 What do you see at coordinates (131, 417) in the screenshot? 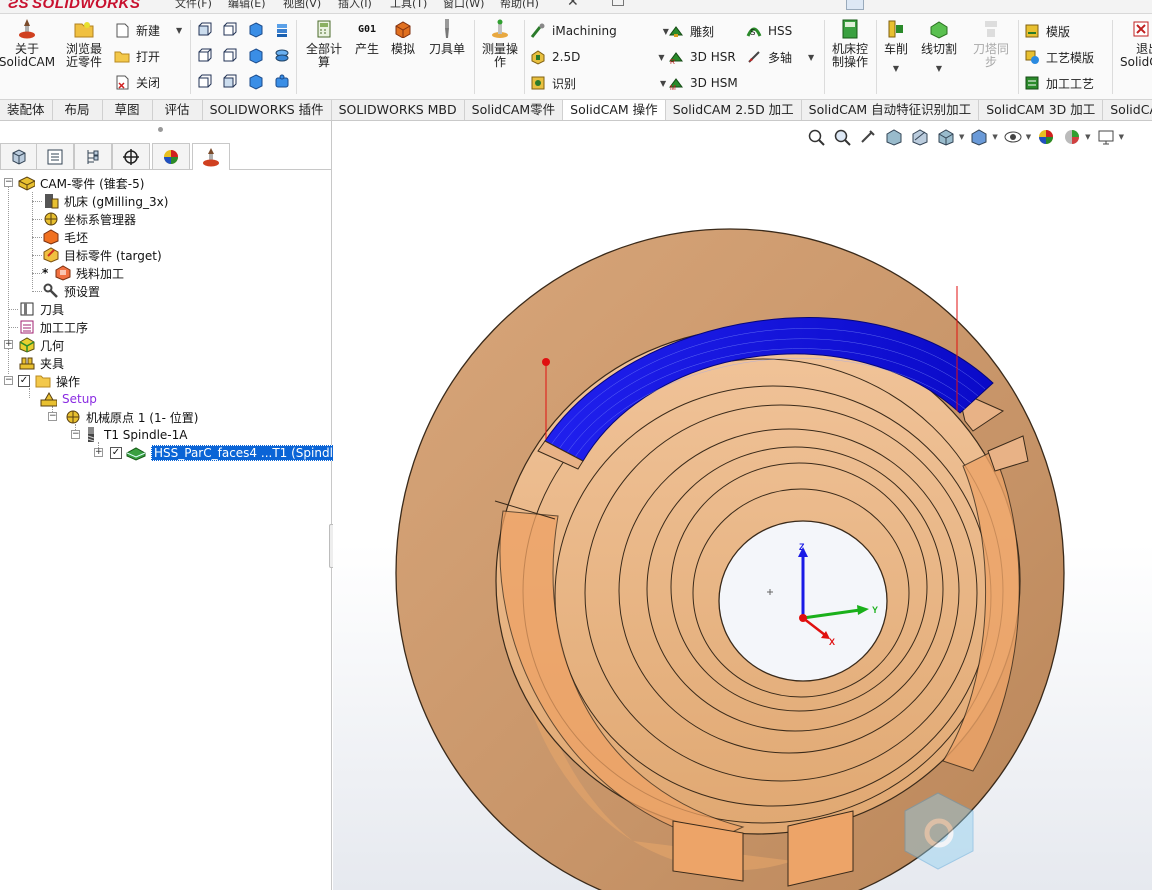
I see `tree-machine-origin: 机械原点 1 (1- 位置)` at bounding box center [131, 417].